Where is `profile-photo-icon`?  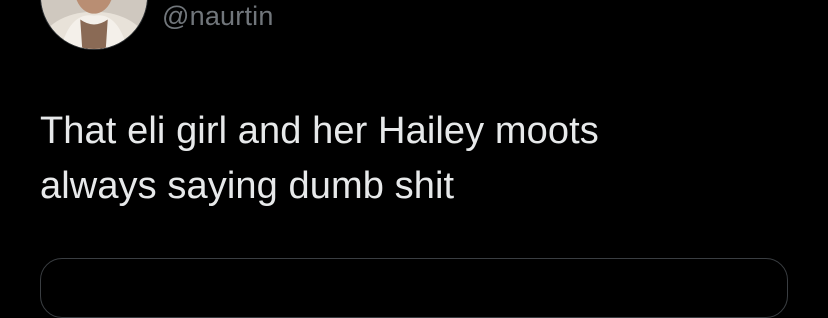
profile-photo-icon is located at coordinates (94, 24).